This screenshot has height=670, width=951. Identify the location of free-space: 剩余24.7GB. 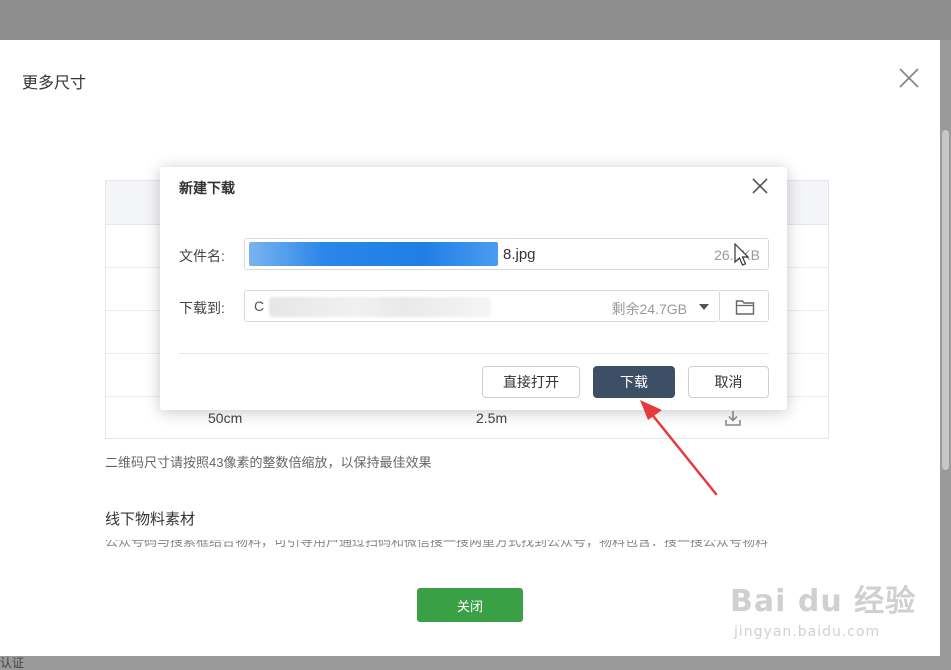
(649, 309).